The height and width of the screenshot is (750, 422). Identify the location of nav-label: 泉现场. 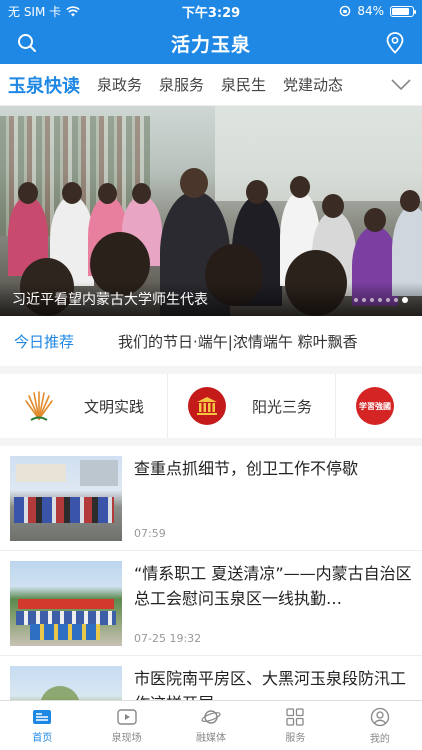
(126, 738).